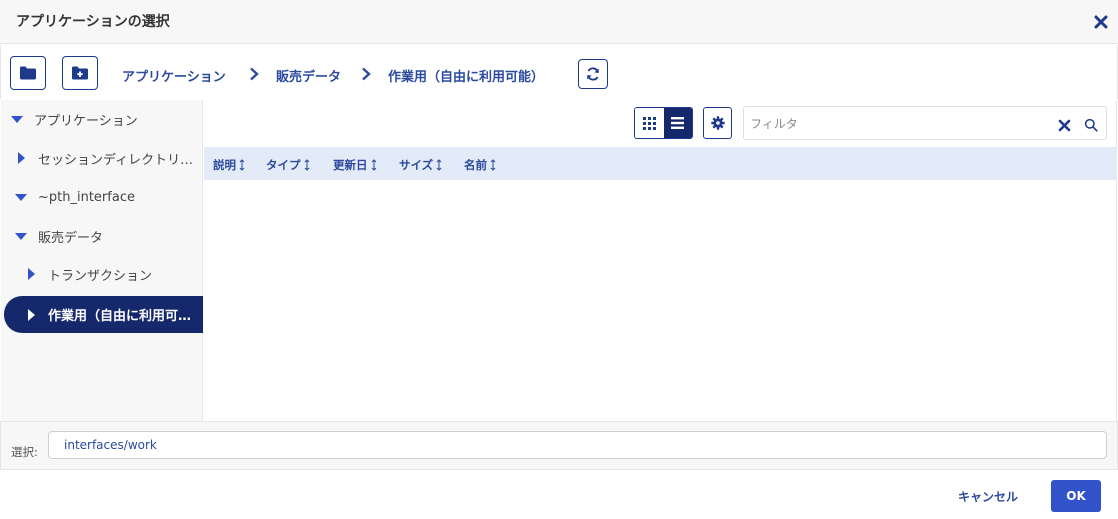  I want to click on column-header-size: サイズ, so click(420, 165).